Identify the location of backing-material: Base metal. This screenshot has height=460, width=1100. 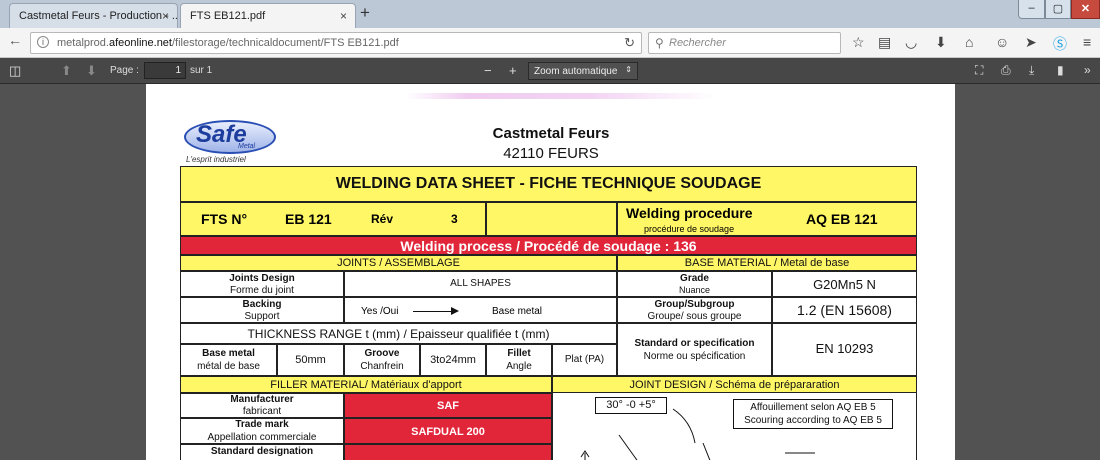
(517, 311).